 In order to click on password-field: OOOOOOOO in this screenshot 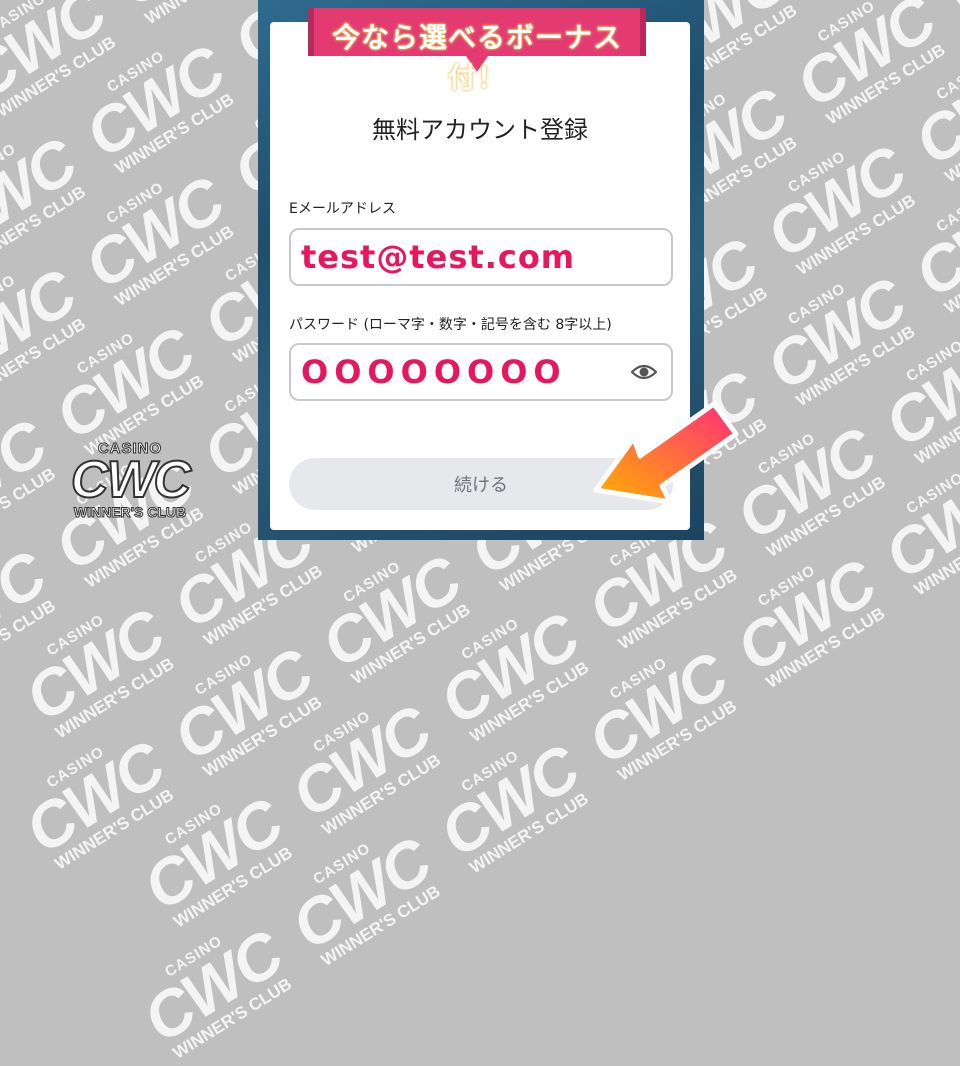, I will do `click(481, 372)`.